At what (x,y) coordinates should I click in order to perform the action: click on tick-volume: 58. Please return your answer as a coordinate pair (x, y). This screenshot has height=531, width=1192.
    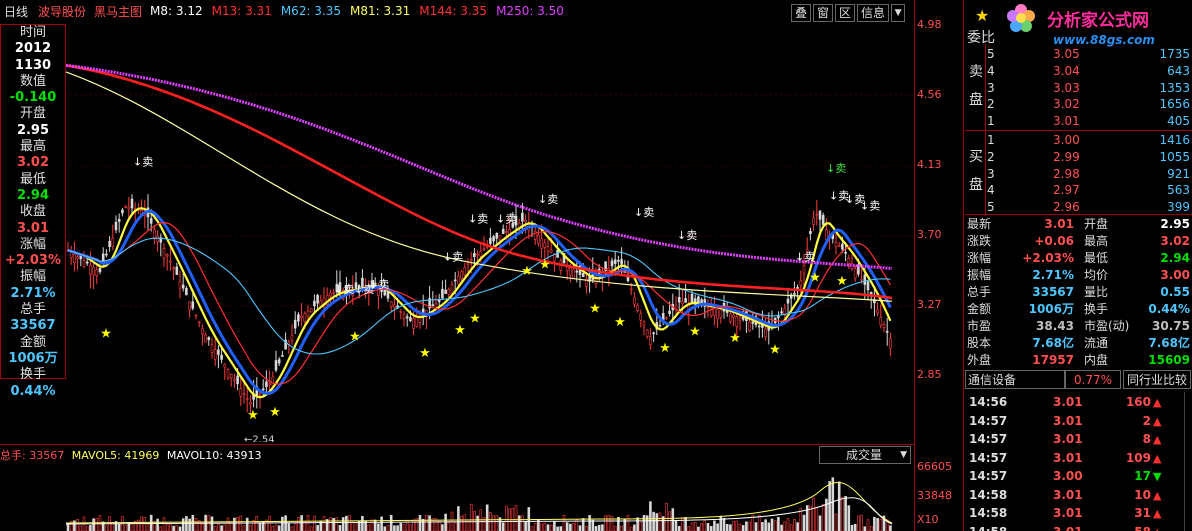
    Looking at the image, I should click on (1127, 527).